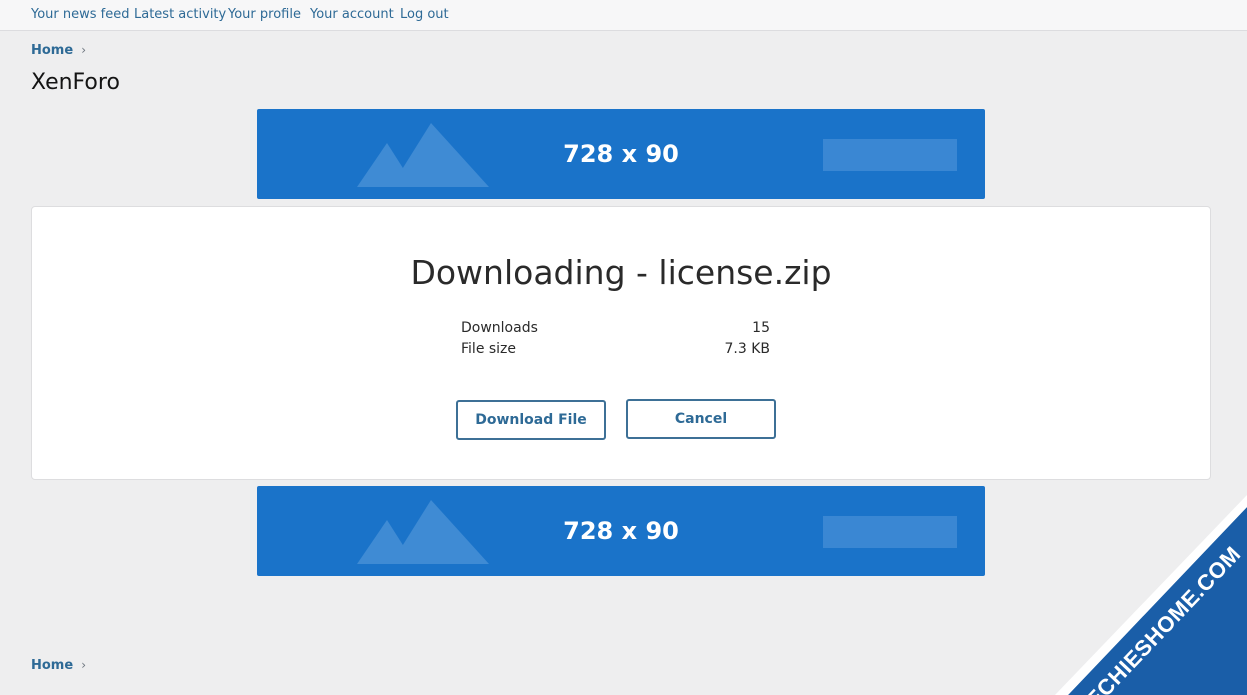 The width and height of the screenshot is (1247, 695). Describe the element at coordinates (180, 14) in the screenshot. I see `nav-latest-activity-link: Latest activity` at that location.